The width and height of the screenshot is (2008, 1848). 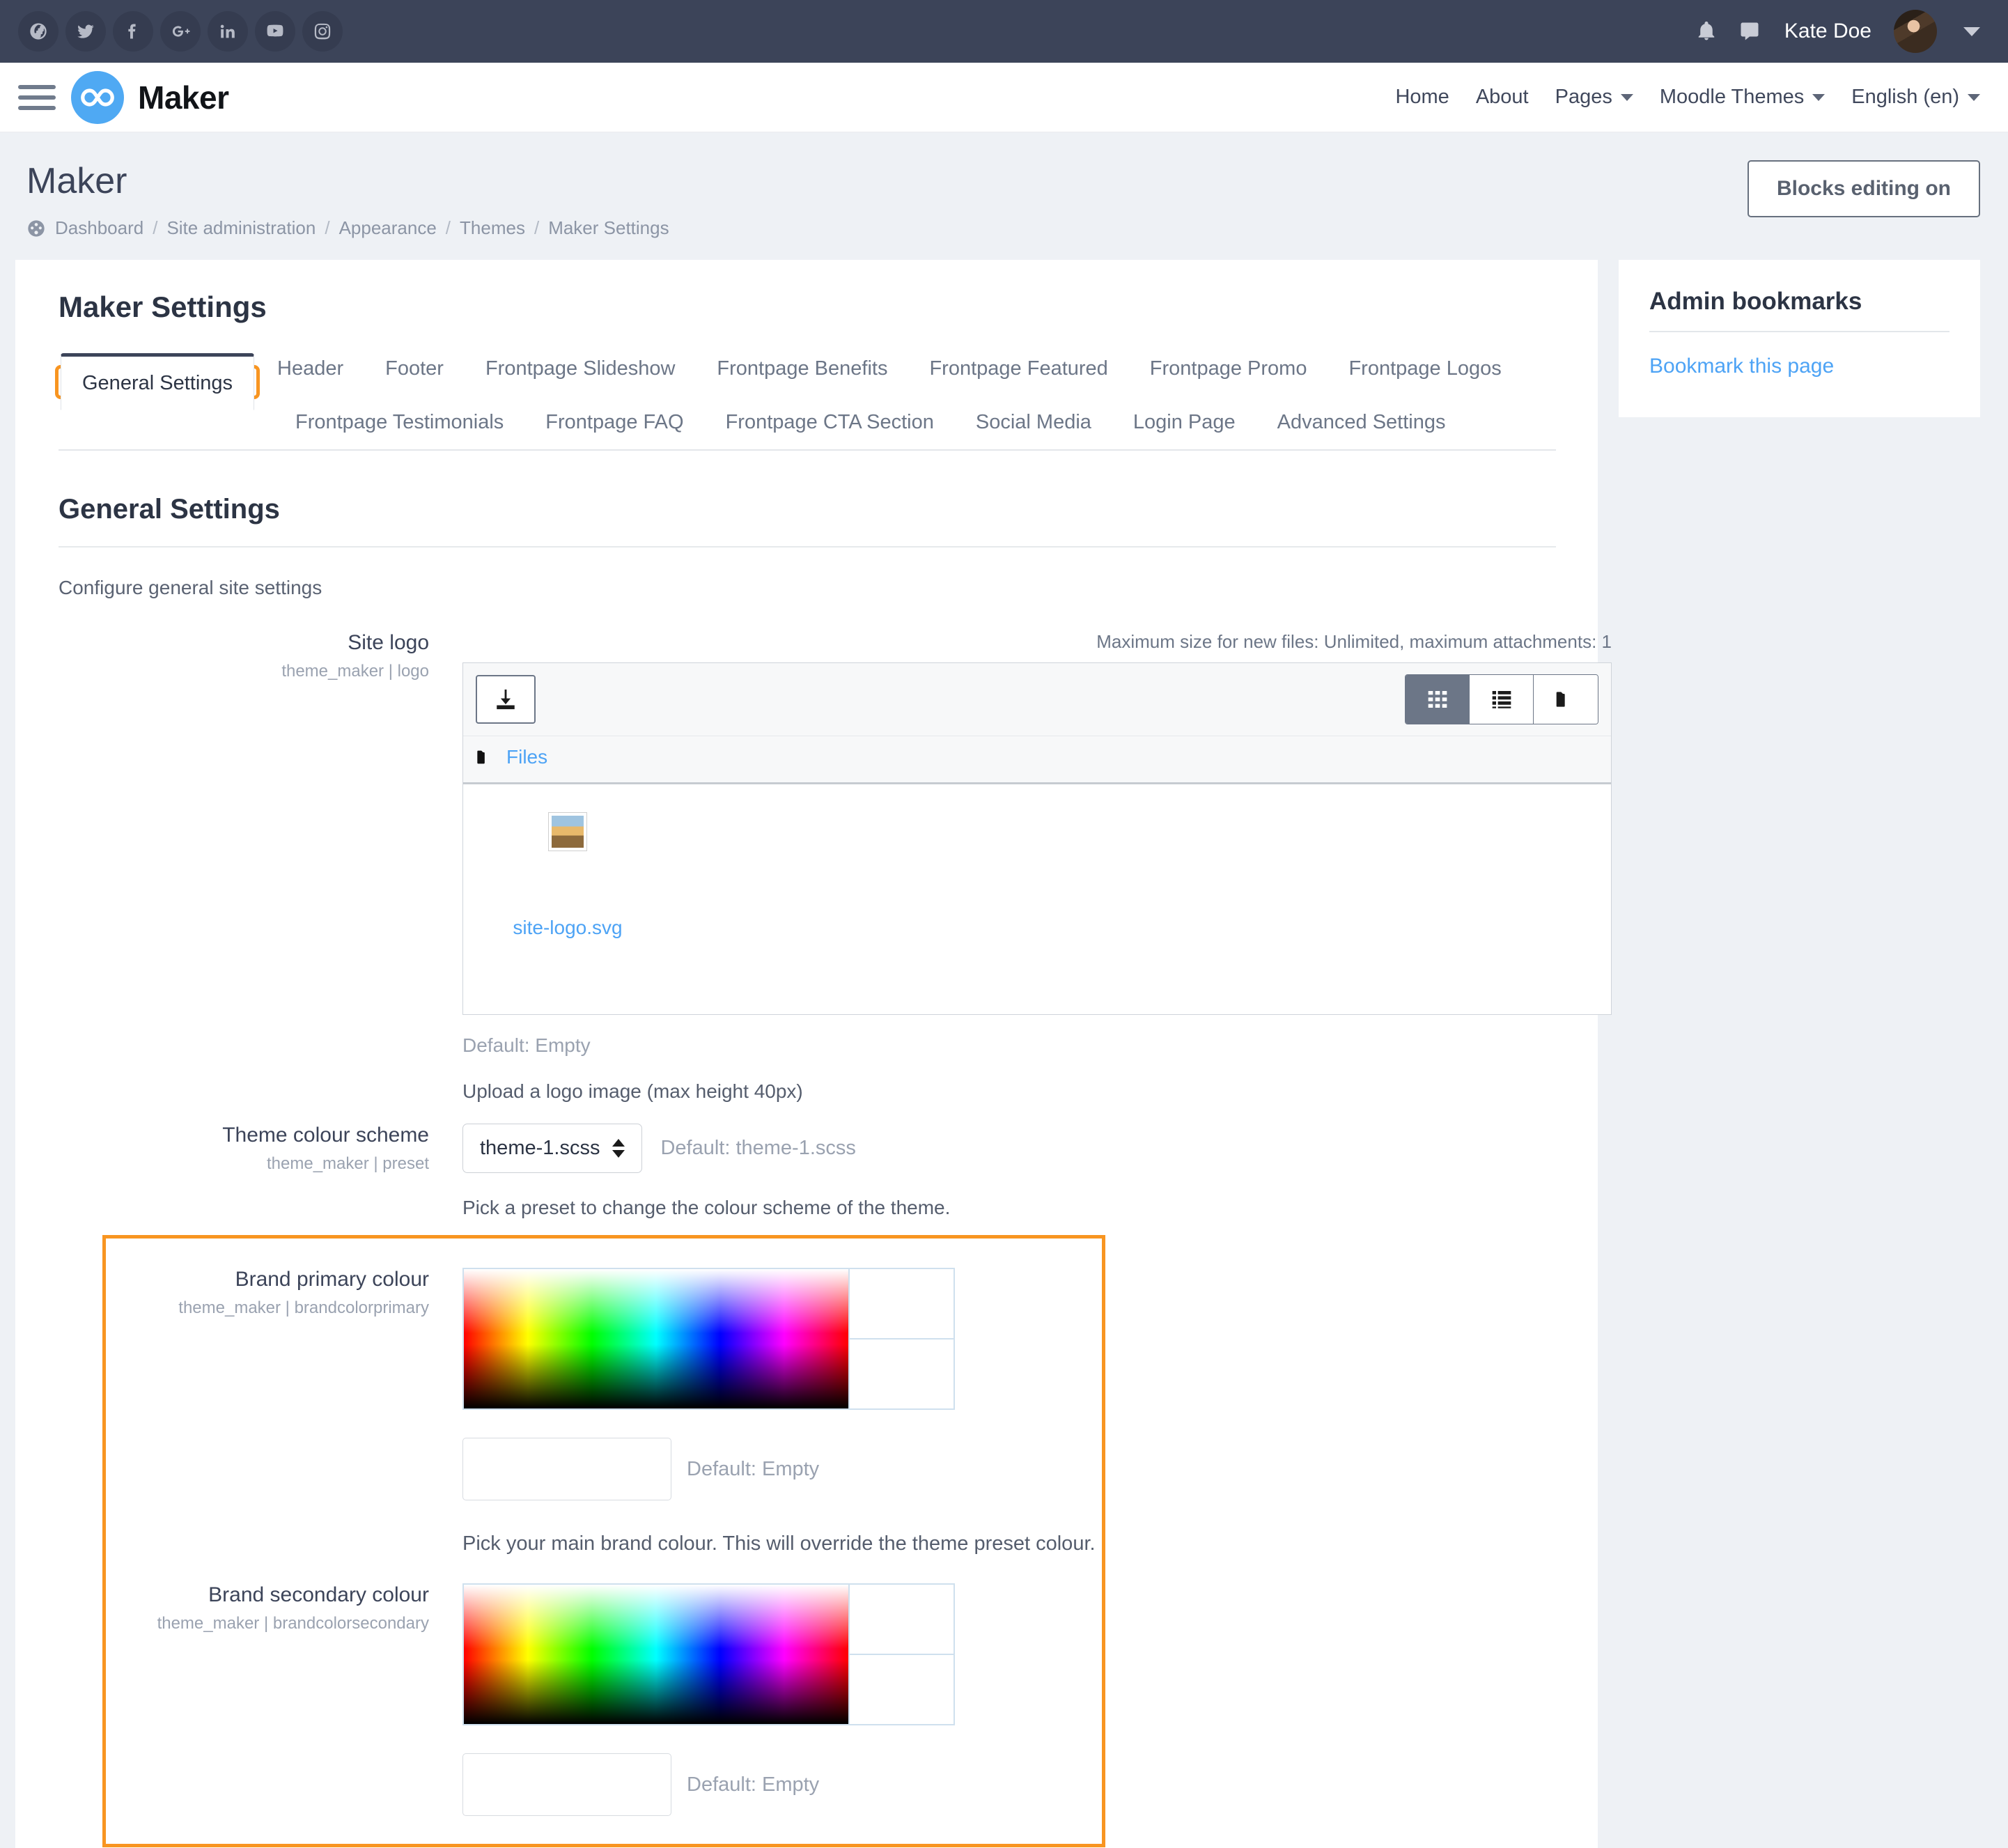 What do you see at coordinates (1361, 423) in the screenshot?
I see `tab-advanced-settings: Advanced Settings` at bounding box center [1361, 423].